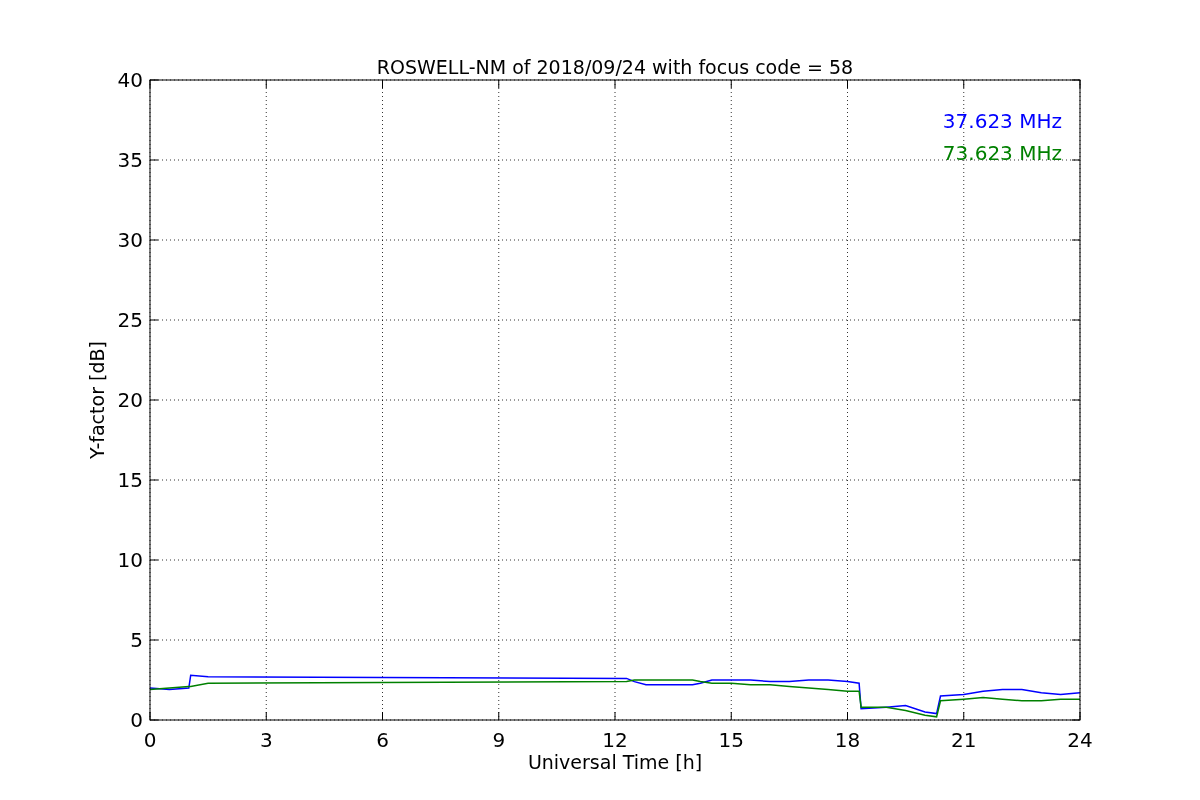 This screenshot has height=800, width=1200. Describe the element at coordinates (130, 160) in the screenshot. I see `y-tick-label: 35` at that location.